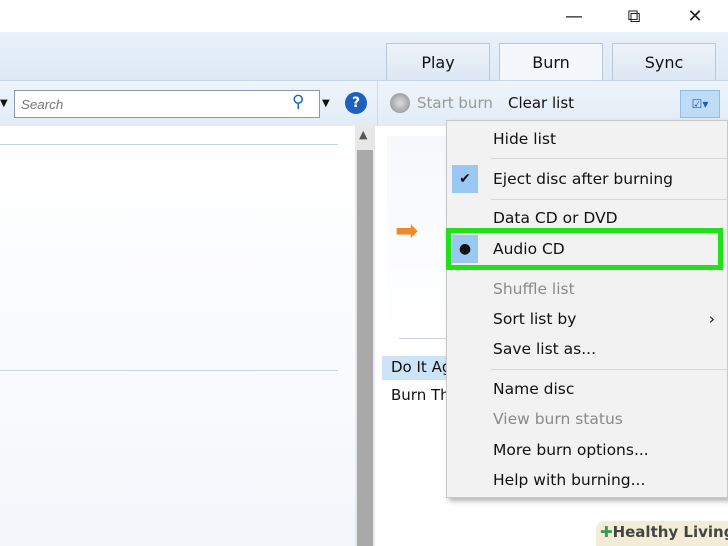 The image size is (728, 546). I want to click on burn-list-item: Burn Th, so click(420, 395).